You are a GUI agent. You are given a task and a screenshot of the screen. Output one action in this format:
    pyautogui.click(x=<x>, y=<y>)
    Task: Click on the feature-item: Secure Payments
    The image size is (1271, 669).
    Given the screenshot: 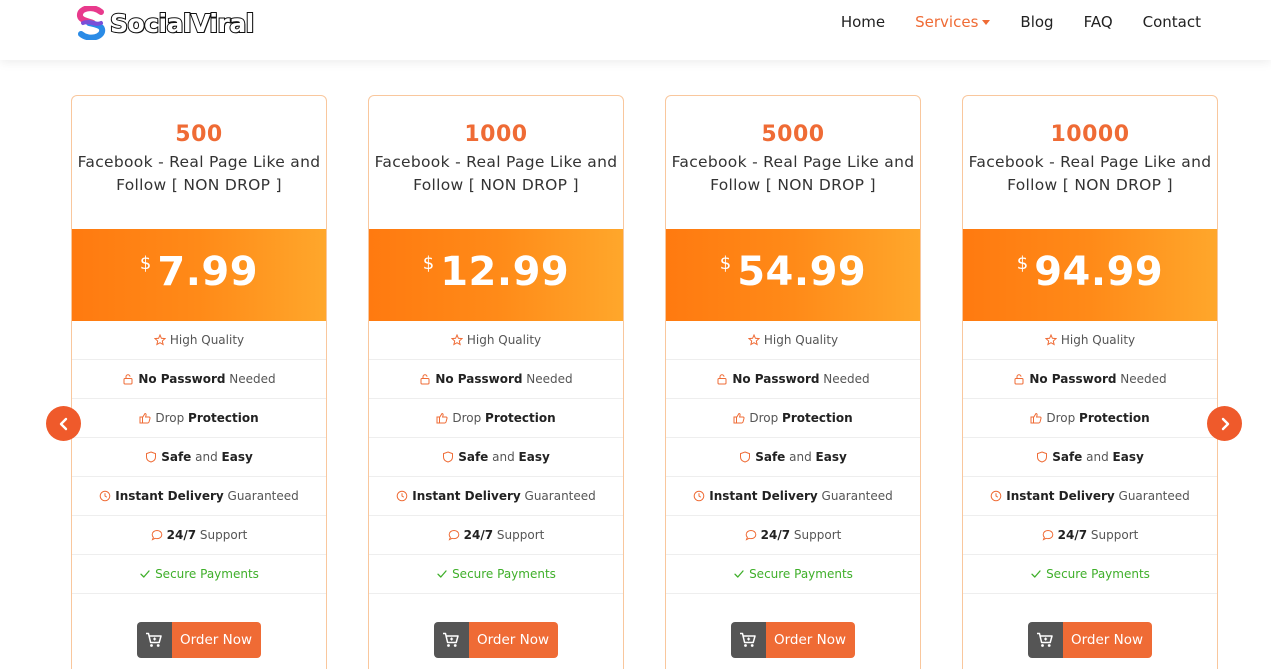 What is the action you would take?
    pyautogui.click(x=793, y=574)
    